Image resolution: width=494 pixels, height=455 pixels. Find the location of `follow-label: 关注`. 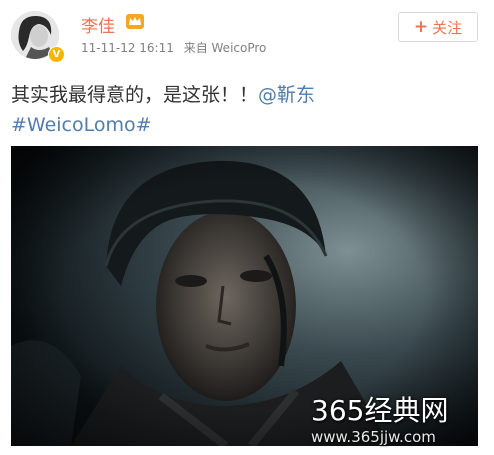

follow-label: 关注 is located at coordinates (447, 27).